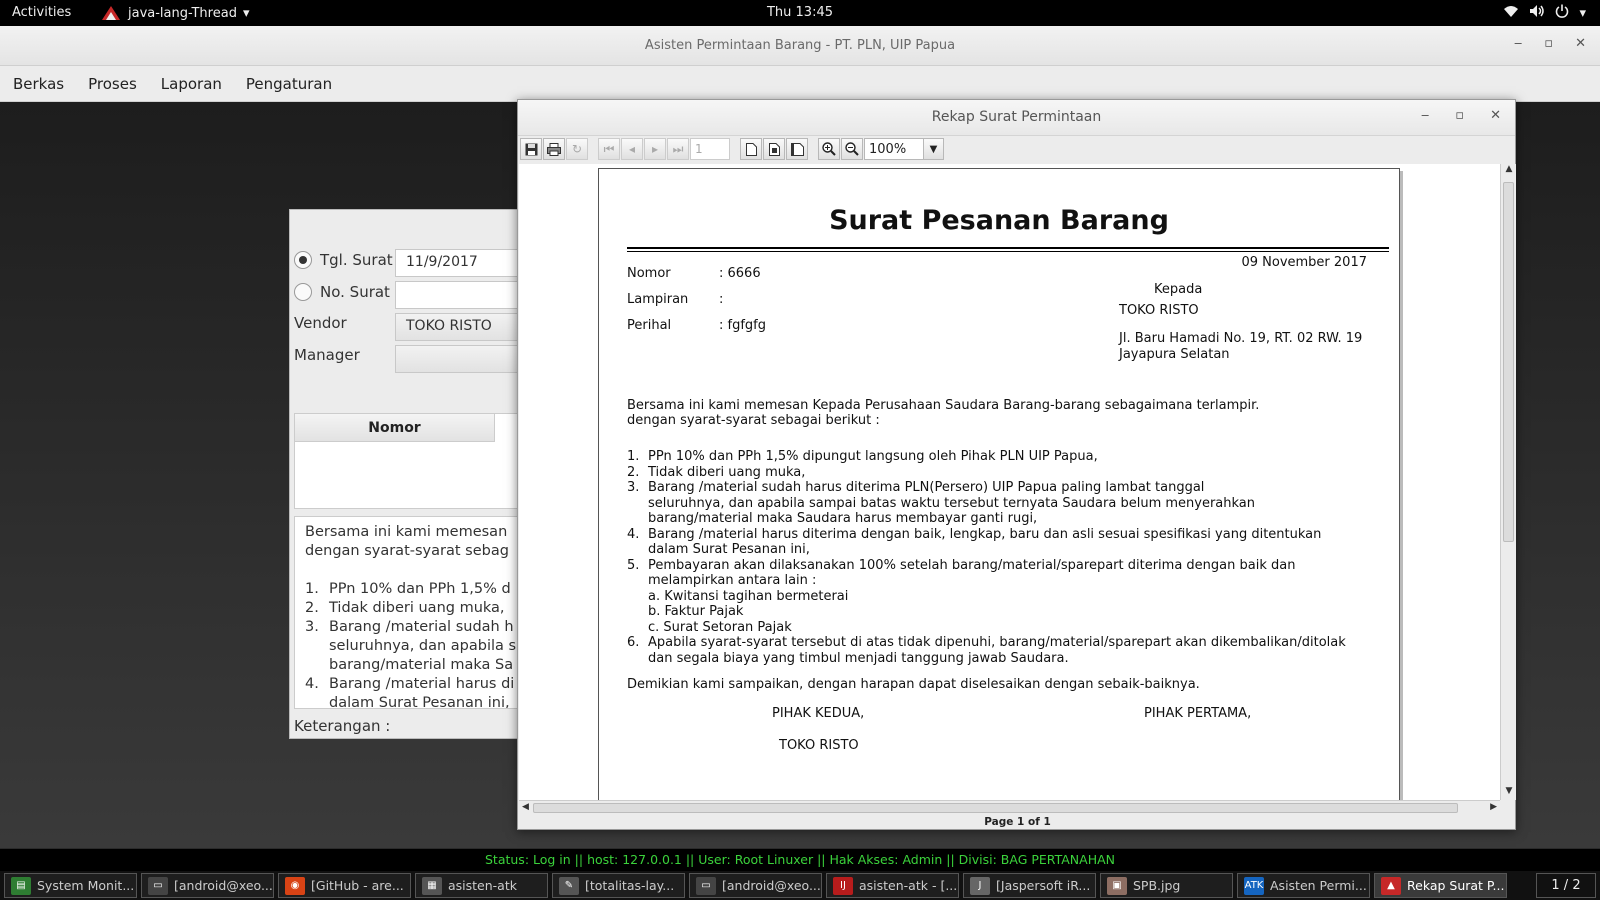 Image resolution: width=1600 pixels, height=900 pixels. Describe the element at coordinates (678, 149) in the screenshot. I see `last-page-icon: ⏭` at that location.